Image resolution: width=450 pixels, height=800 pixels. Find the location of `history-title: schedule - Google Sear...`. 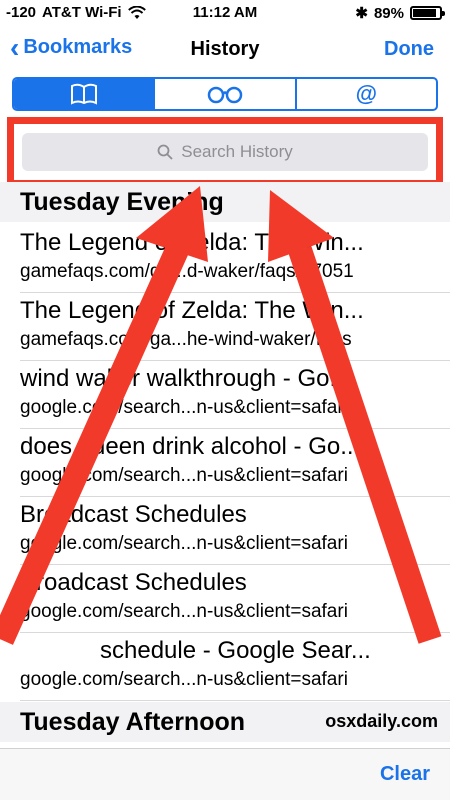

history-title: schedule - Google Sear... is located at coordinates (235, 650).